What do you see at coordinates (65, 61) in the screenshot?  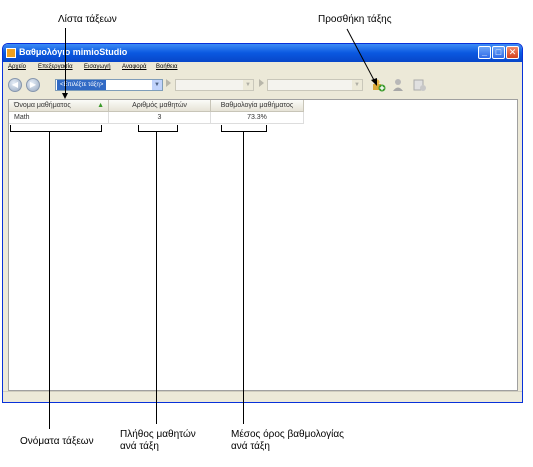 I see `leader-class-list` at bounding box center [65, 61].